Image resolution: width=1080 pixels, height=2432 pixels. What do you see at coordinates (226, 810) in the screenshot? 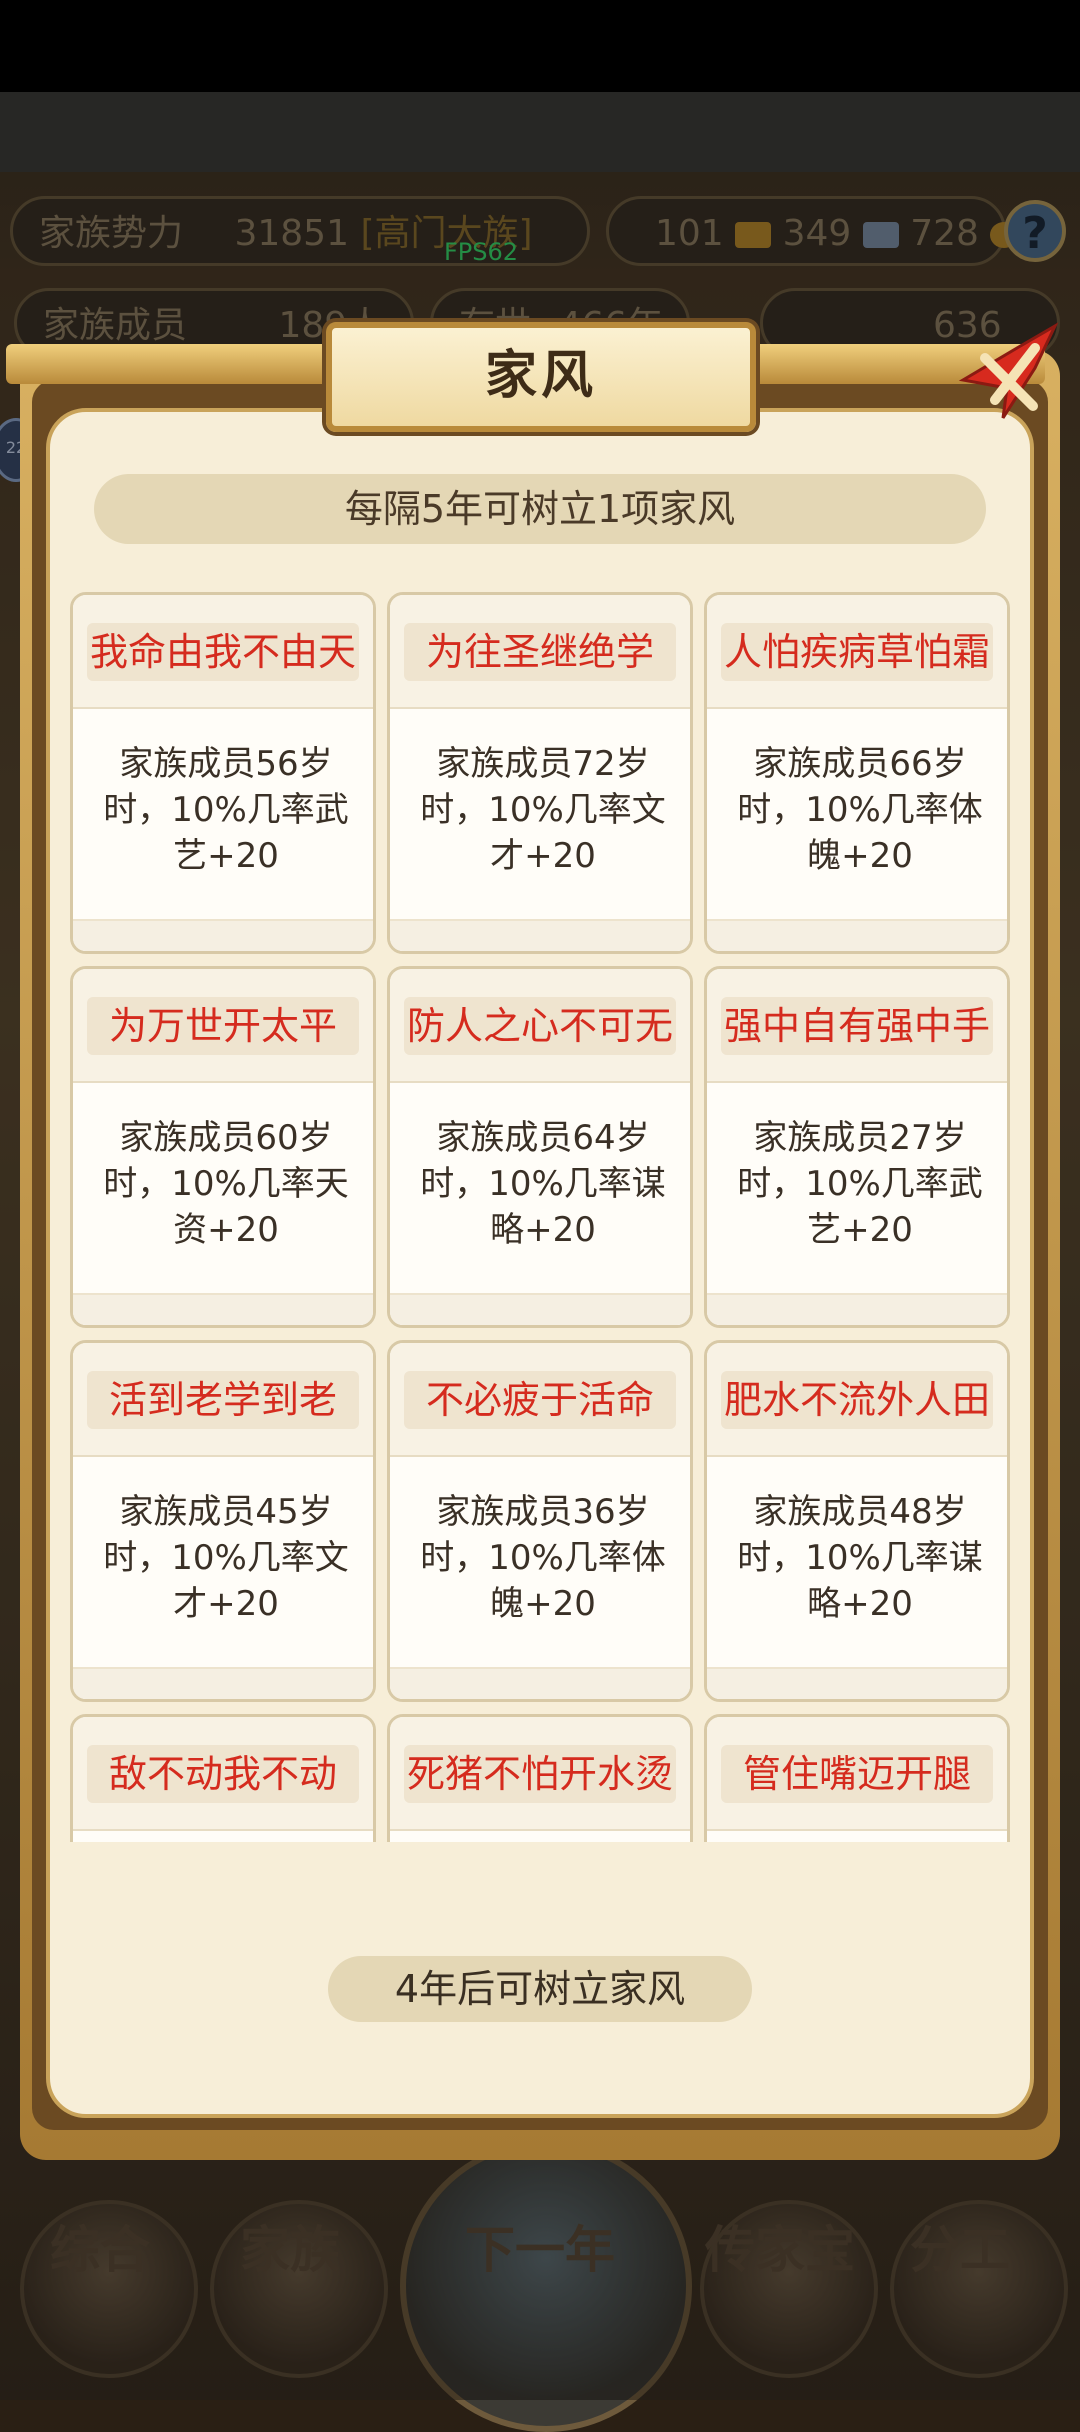
I see `card-description: 家族成员56岁时，10%几率武艺+20` at bounding box center [226, 810].